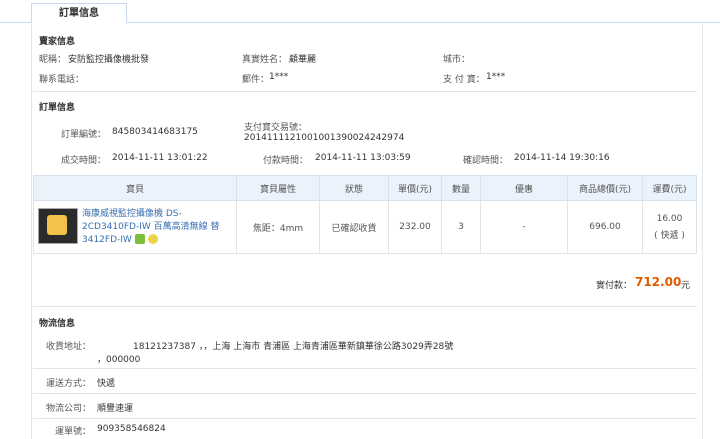  I want to click on bulb-icon, so click(152, 239).